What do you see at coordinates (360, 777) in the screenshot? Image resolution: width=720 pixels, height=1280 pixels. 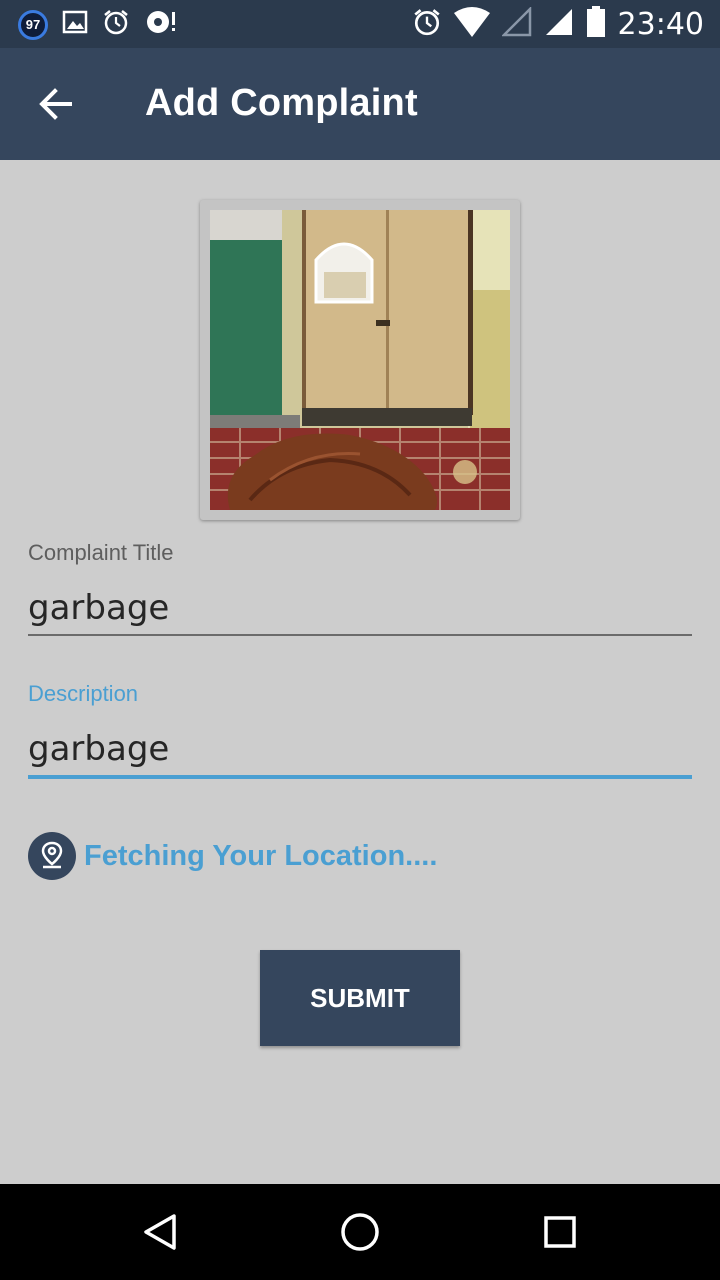 I see `description-underline` at bounding box center [360, 777].